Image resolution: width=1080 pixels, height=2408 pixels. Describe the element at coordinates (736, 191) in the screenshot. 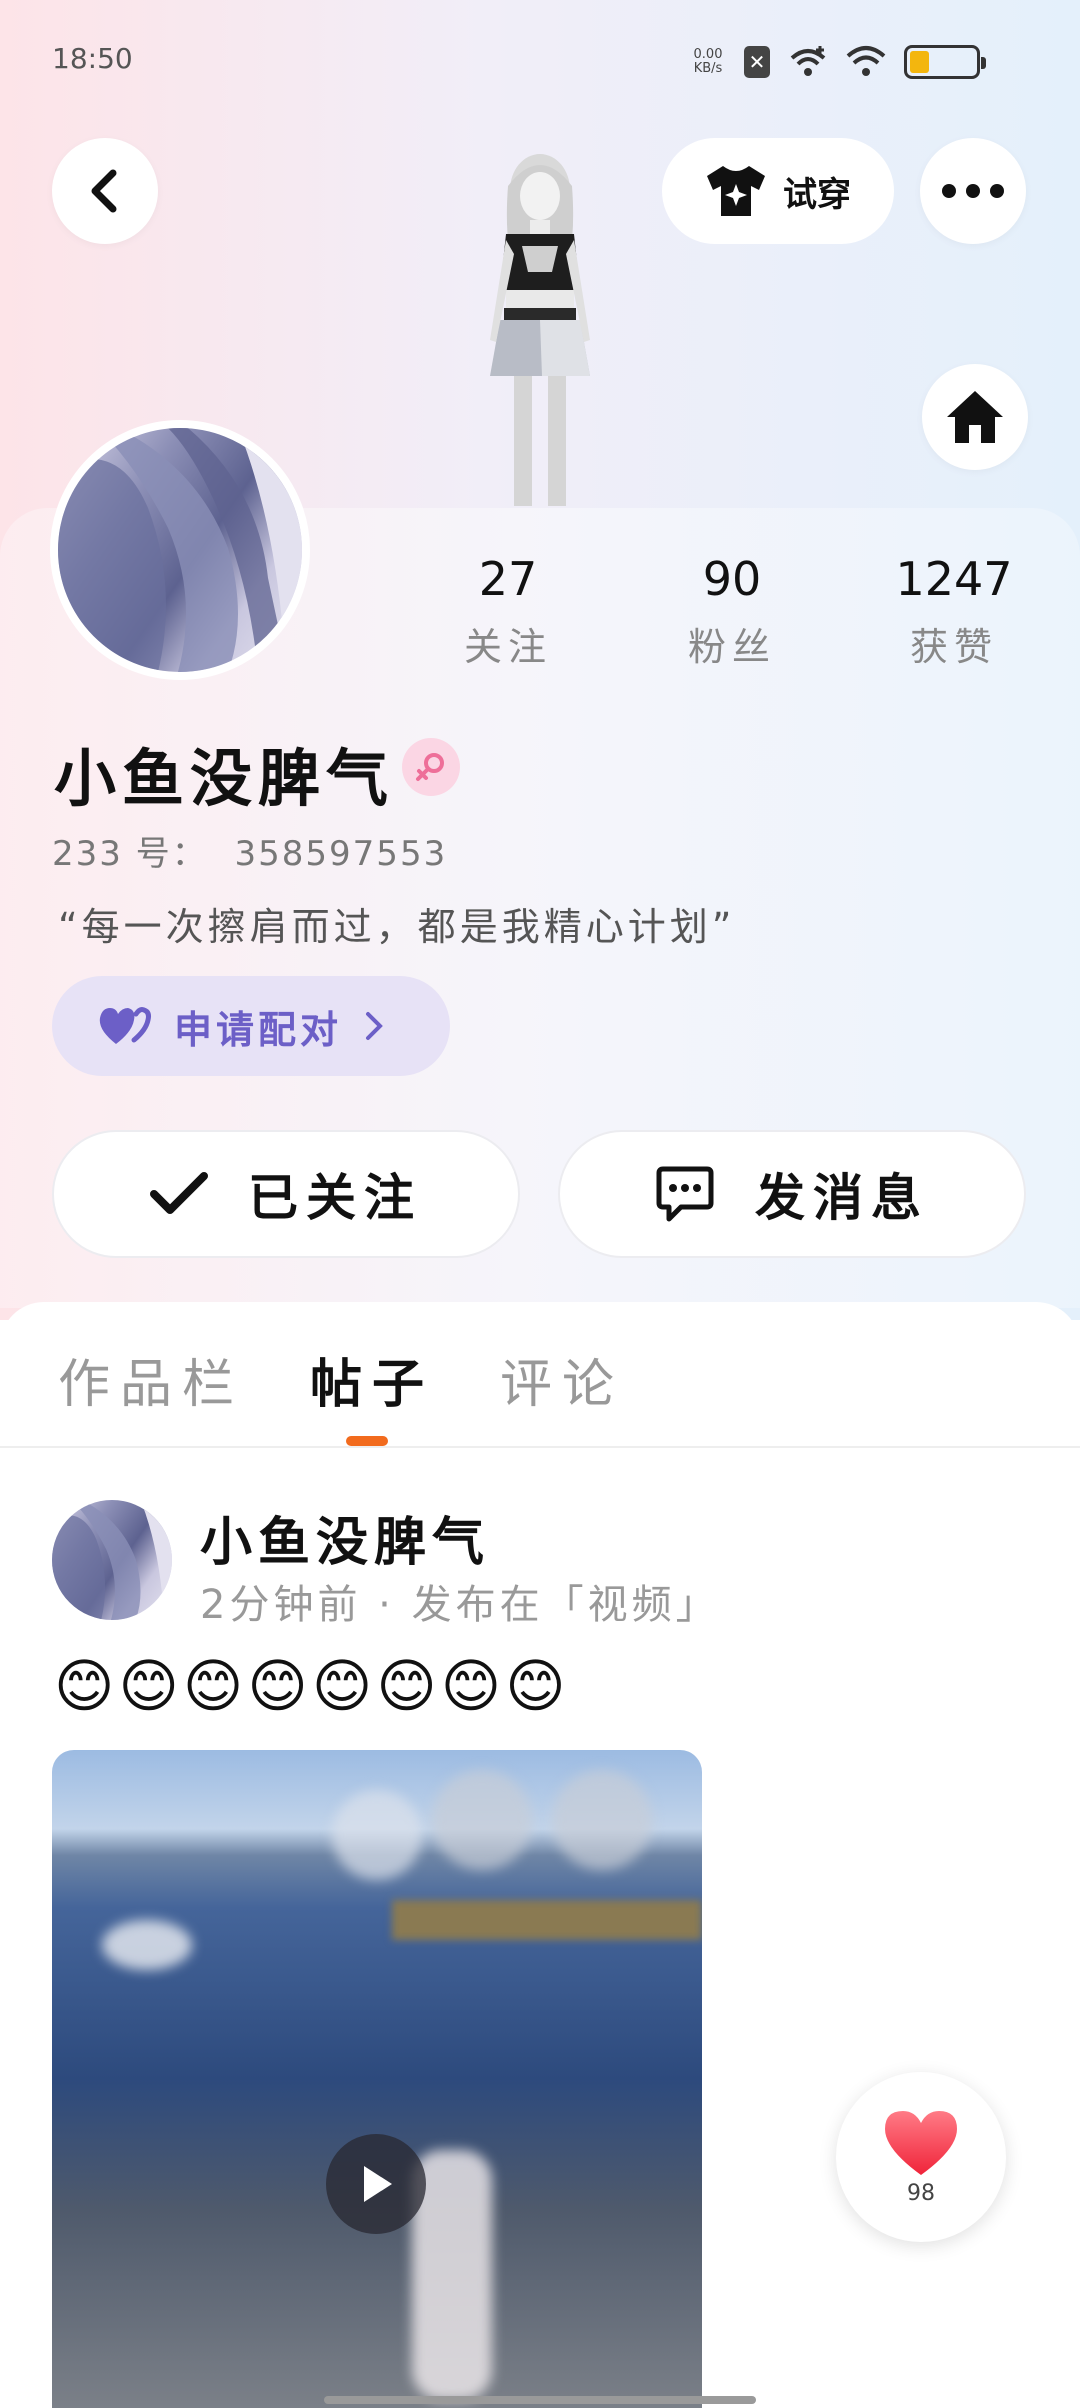

I see `tshirt-icon` at that location.